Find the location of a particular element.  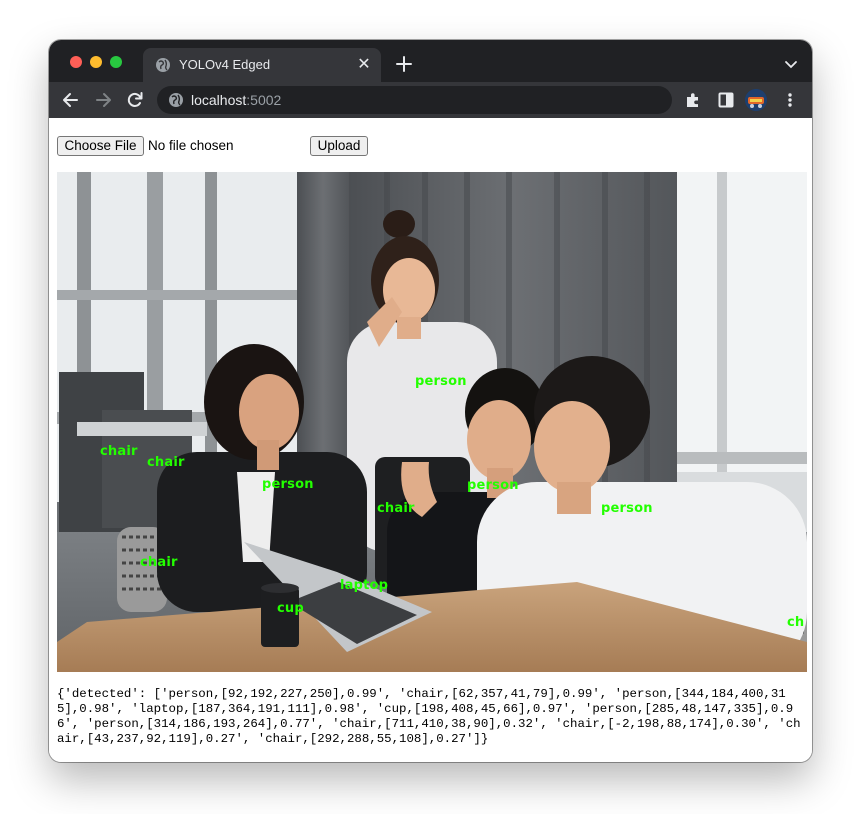

minimize-window-button is located at coordinates (96, 62).